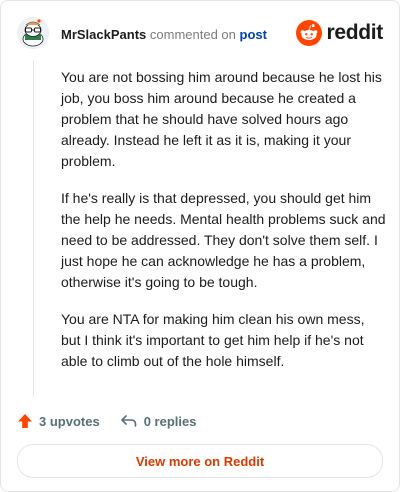 The image size is (400, 492). I want to click on reddit-brand: reddit, so click(339, 33).